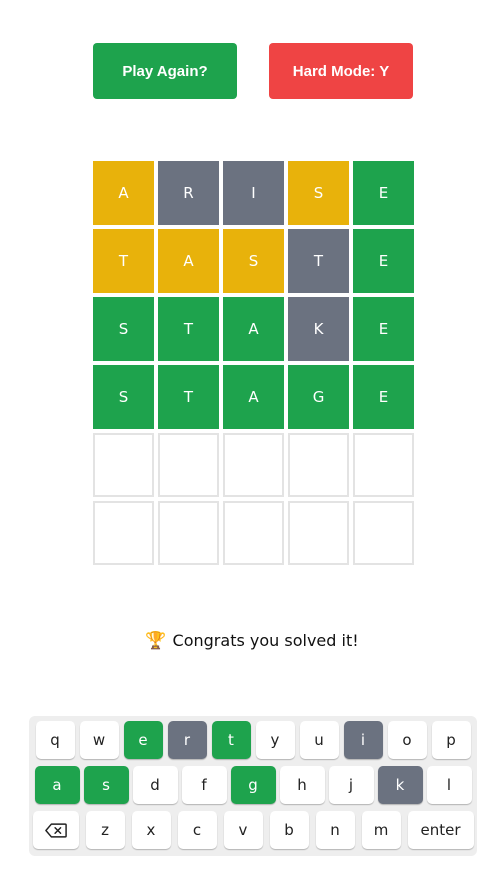 This screenshot has height=879, width=504. I want to click on key-o: o, so click(407, 740).